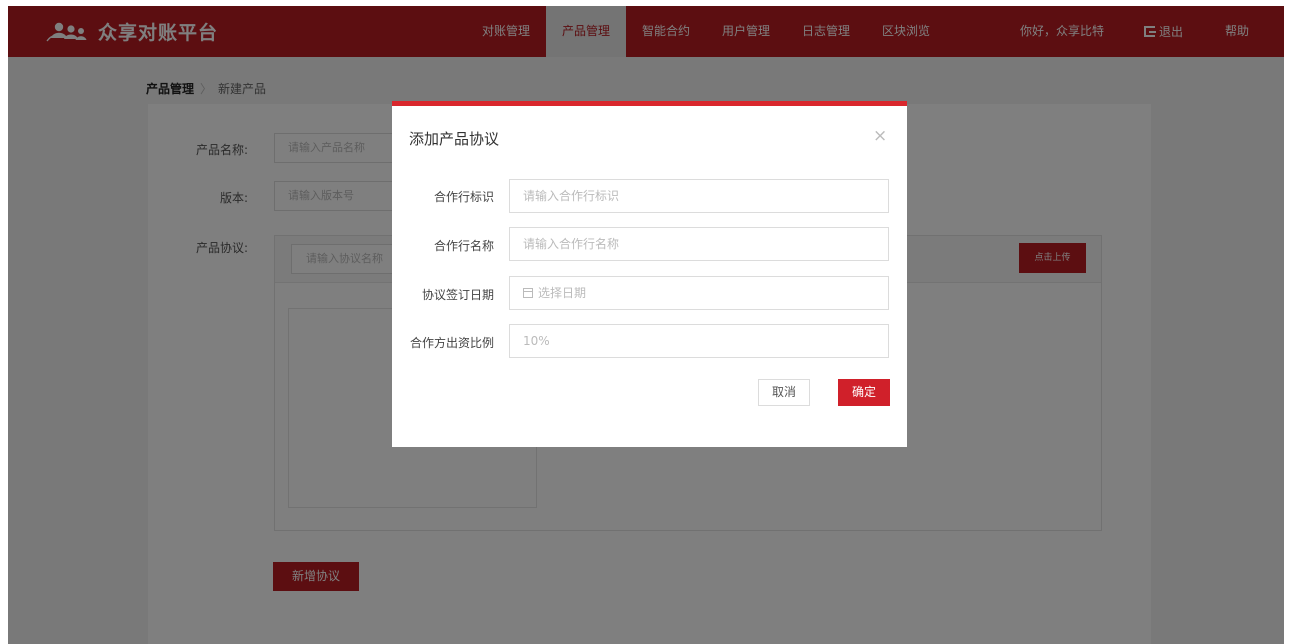 Image resolution: width=1292 pixels, height=644 pixels. I want to click on partner-name-input: 请输入合作行名称, so click(699, 244).